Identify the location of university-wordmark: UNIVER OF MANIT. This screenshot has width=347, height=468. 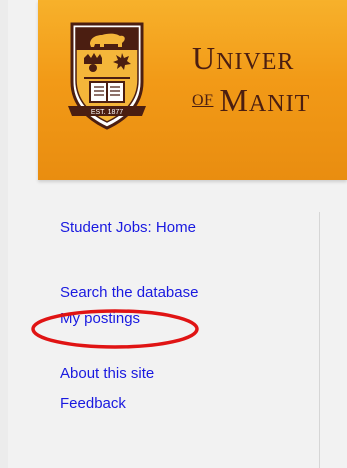
(251, 81).